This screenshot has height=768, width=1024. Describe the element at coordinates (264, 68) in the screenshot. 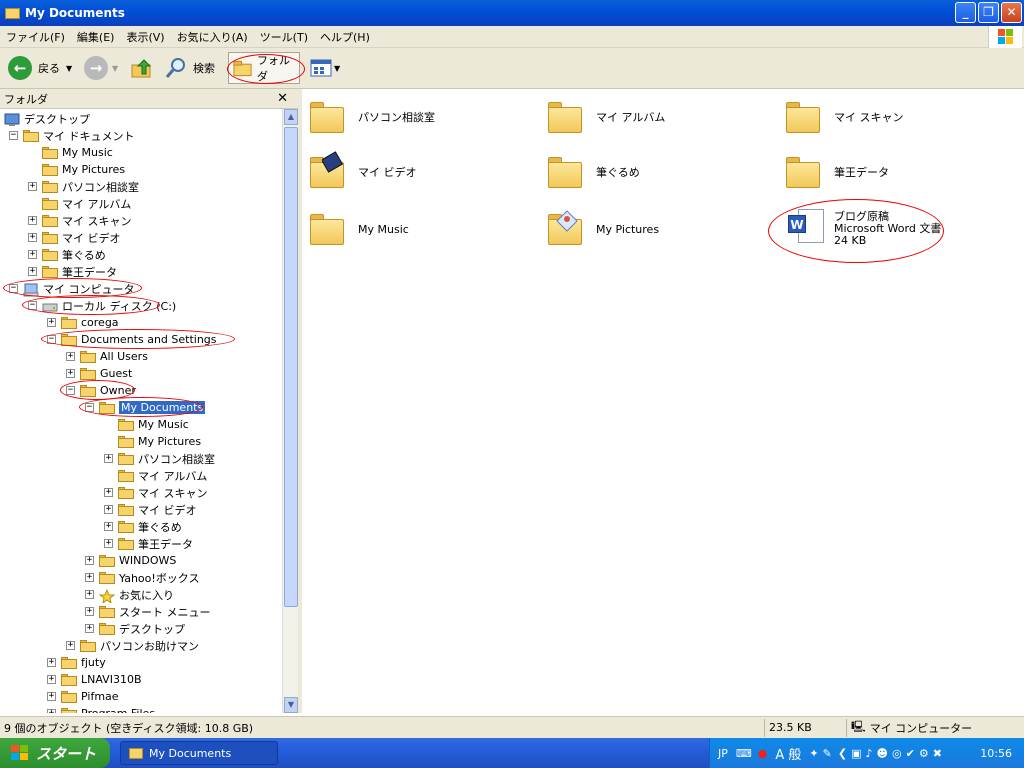

I see `folders-button: フォルダ` at that location.